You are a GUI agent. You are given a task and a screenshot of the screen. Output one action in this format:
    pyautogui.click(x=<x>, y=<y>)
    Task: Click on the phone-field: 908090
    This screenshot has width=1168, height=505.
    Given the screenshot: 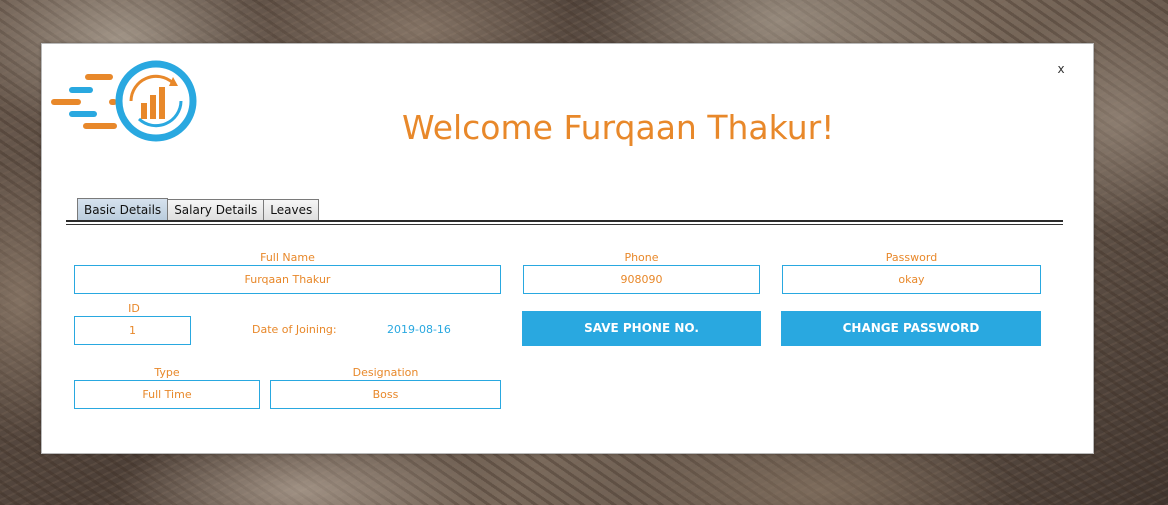 What is the action you would take?
    pyautogui.click(x=641, y=279)
    